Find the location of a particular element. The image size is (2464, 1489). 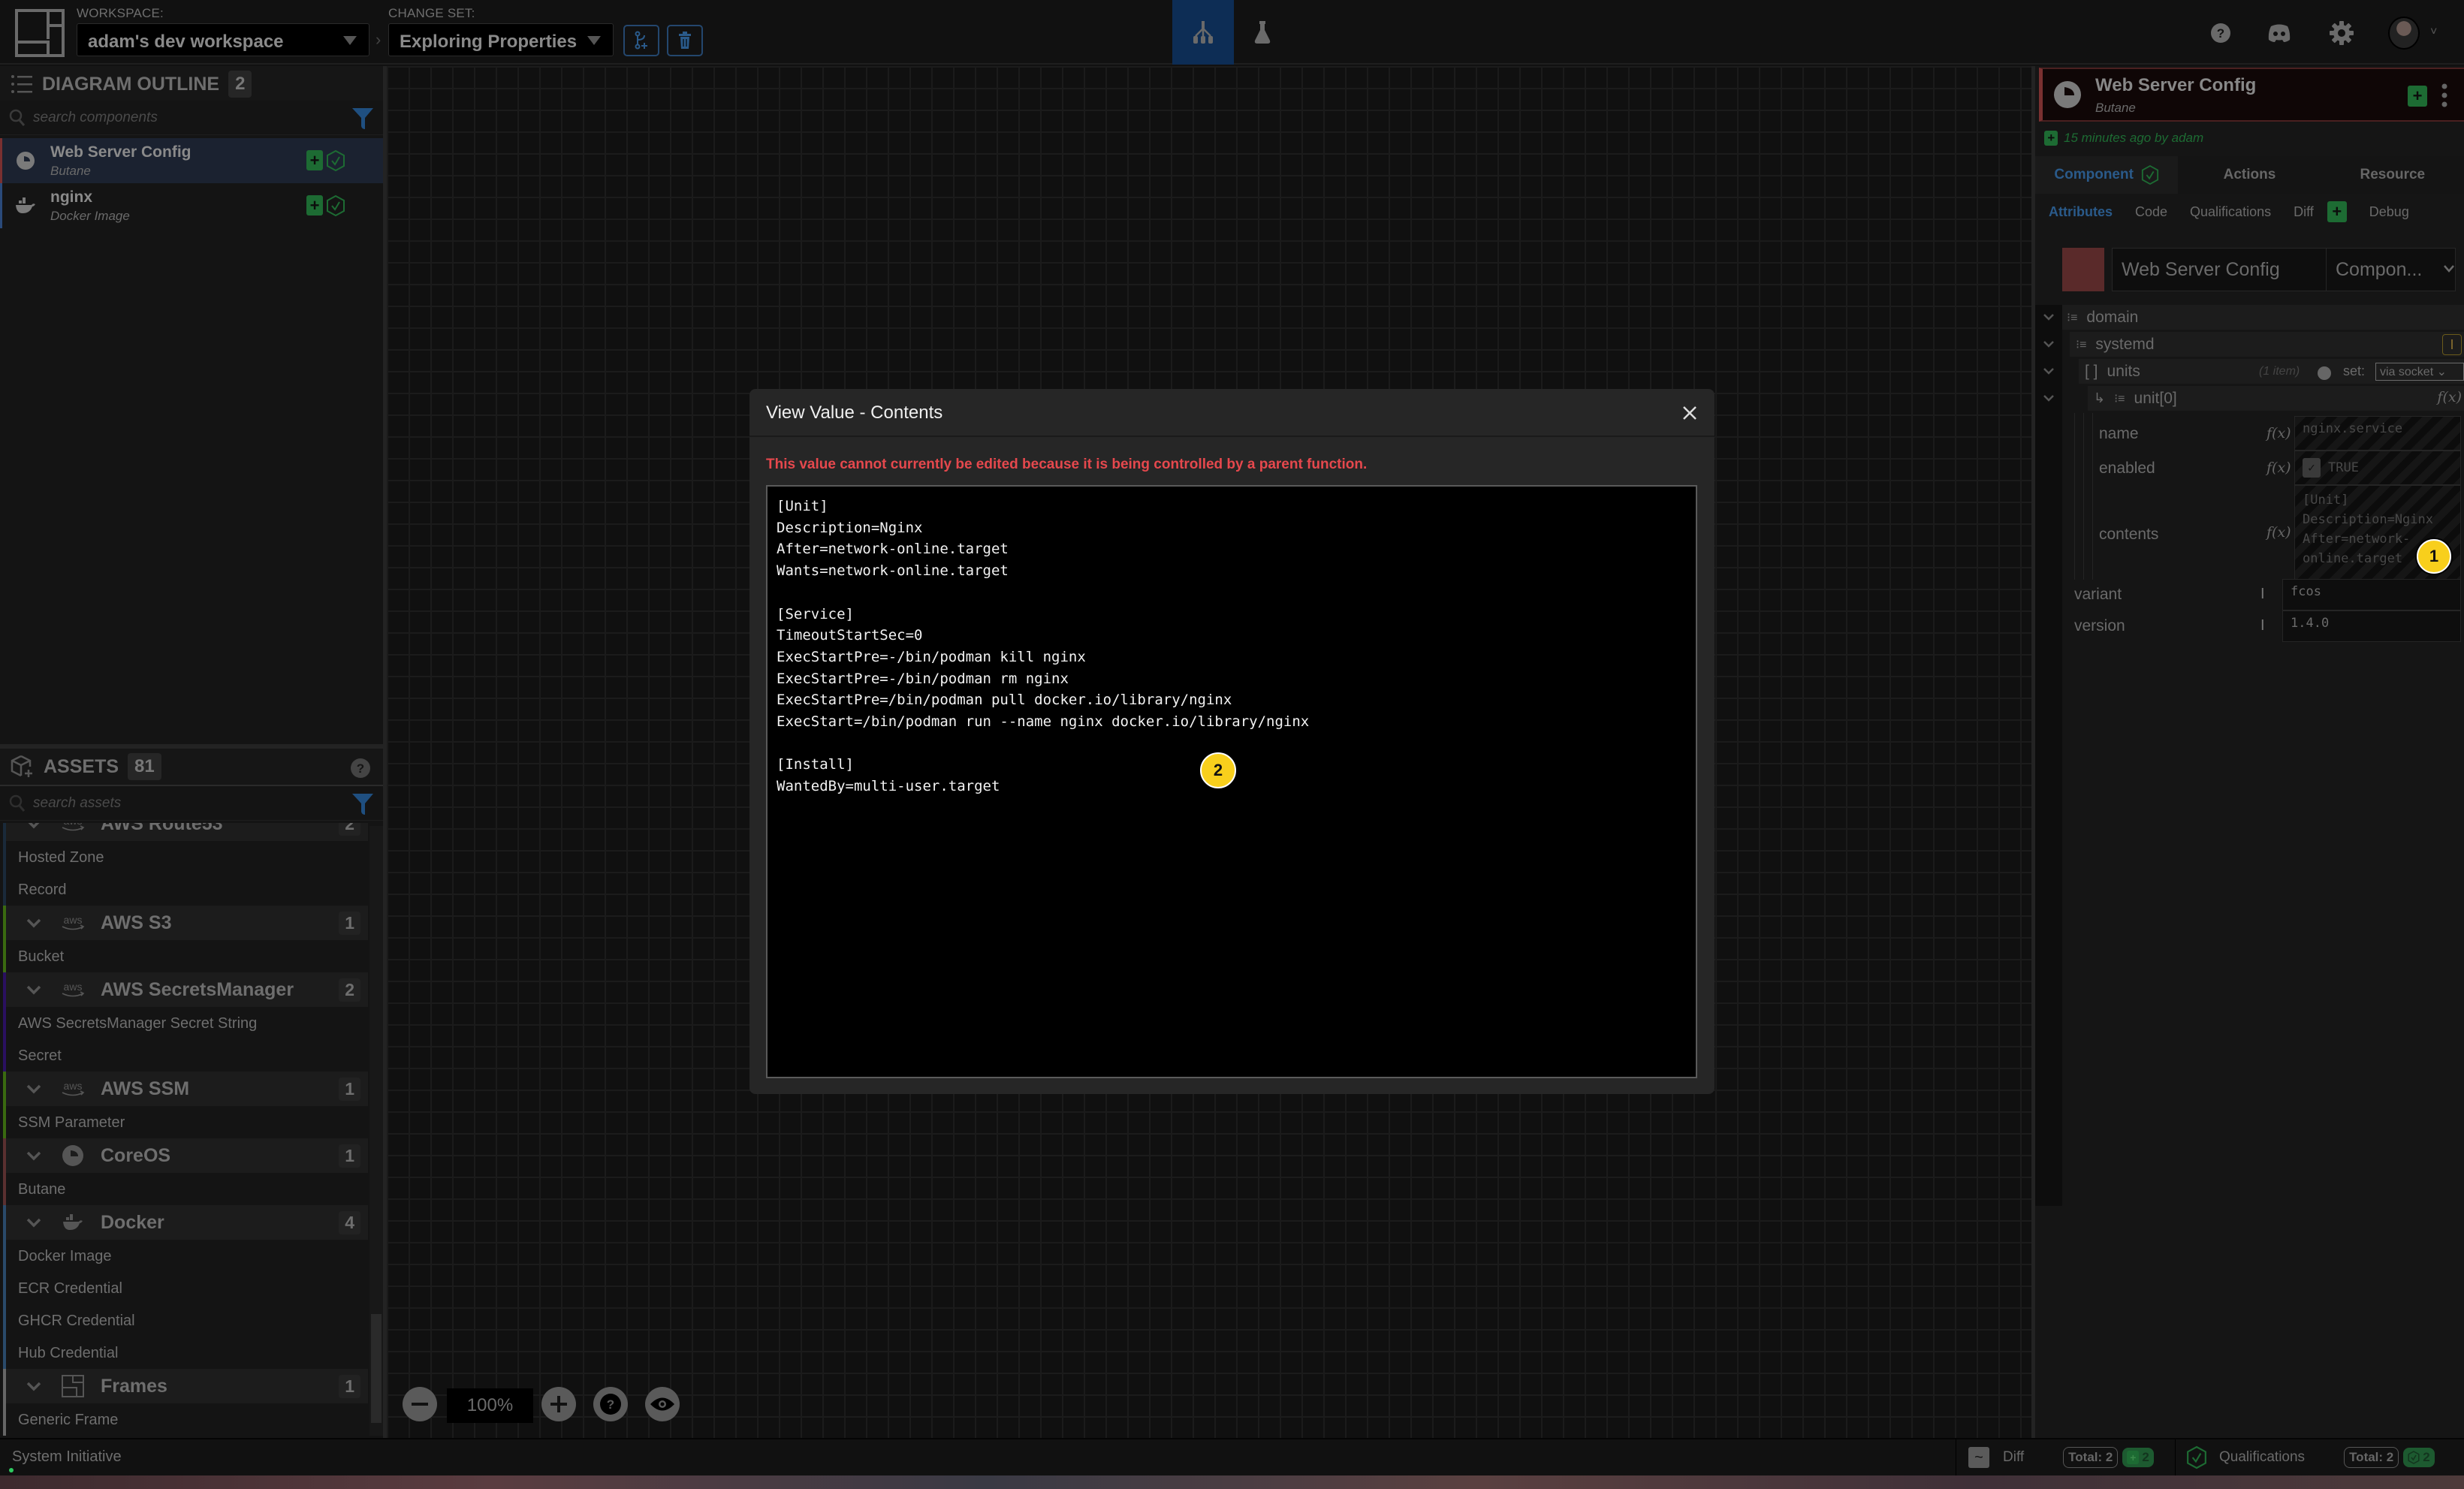

subtab-qualifications: Qualifications is located at coordinates (2230, 212).